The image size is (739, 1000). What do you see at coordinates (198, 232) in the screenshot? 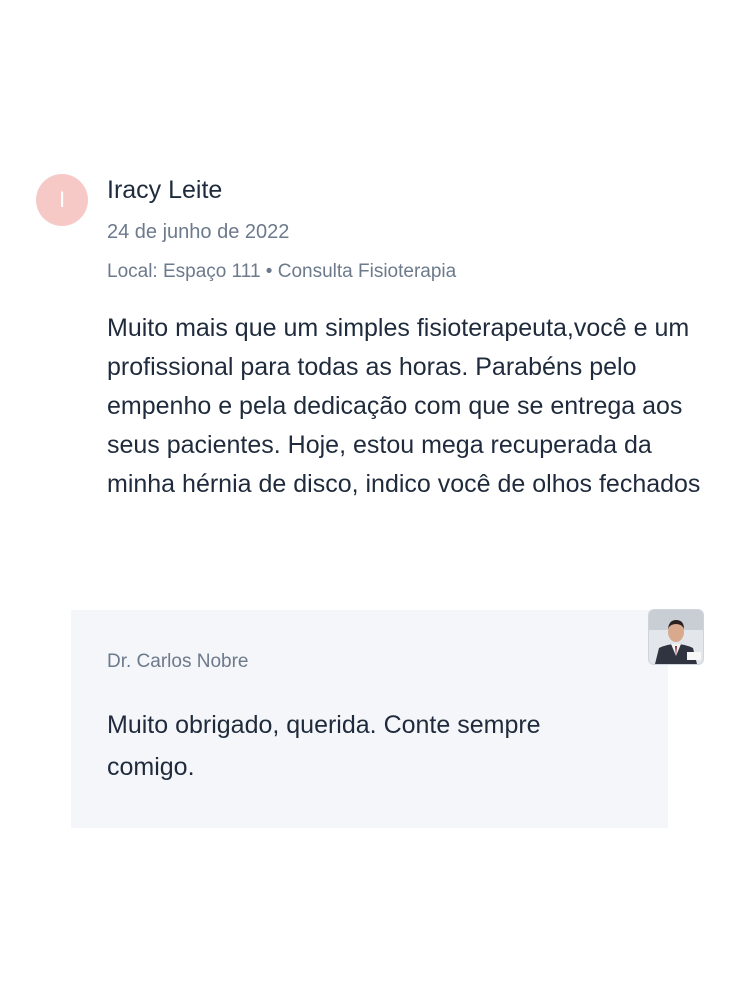
I see `review-date: 24 de junho de 2022` at bounding box center [198, 232].